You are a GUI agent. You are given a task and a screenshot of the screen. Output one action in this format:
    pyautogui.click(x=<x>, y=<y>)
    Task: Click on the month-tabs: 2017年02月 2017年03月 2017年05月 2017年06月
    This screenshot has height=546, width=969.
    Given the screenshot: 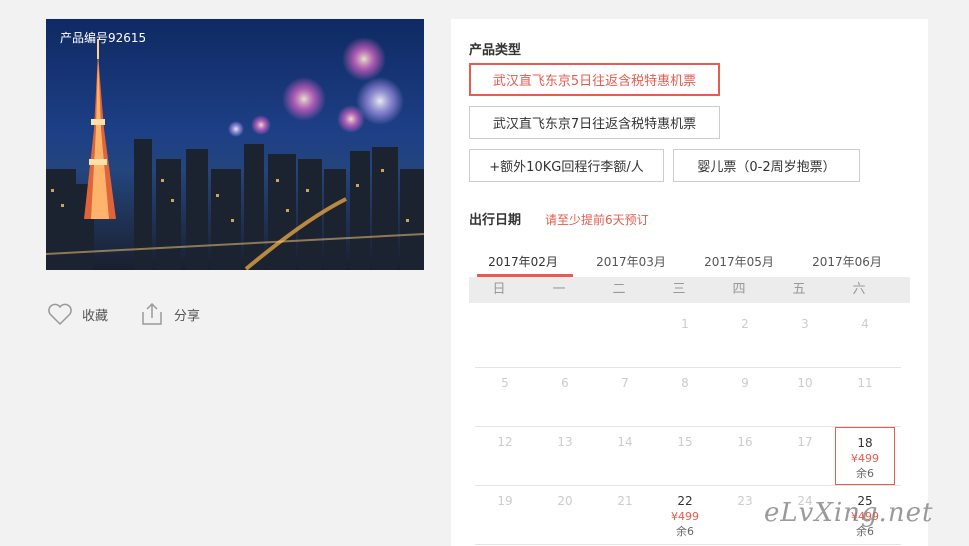 What is the action you would take?
    pyautogui.click(x=689, y=265)
    